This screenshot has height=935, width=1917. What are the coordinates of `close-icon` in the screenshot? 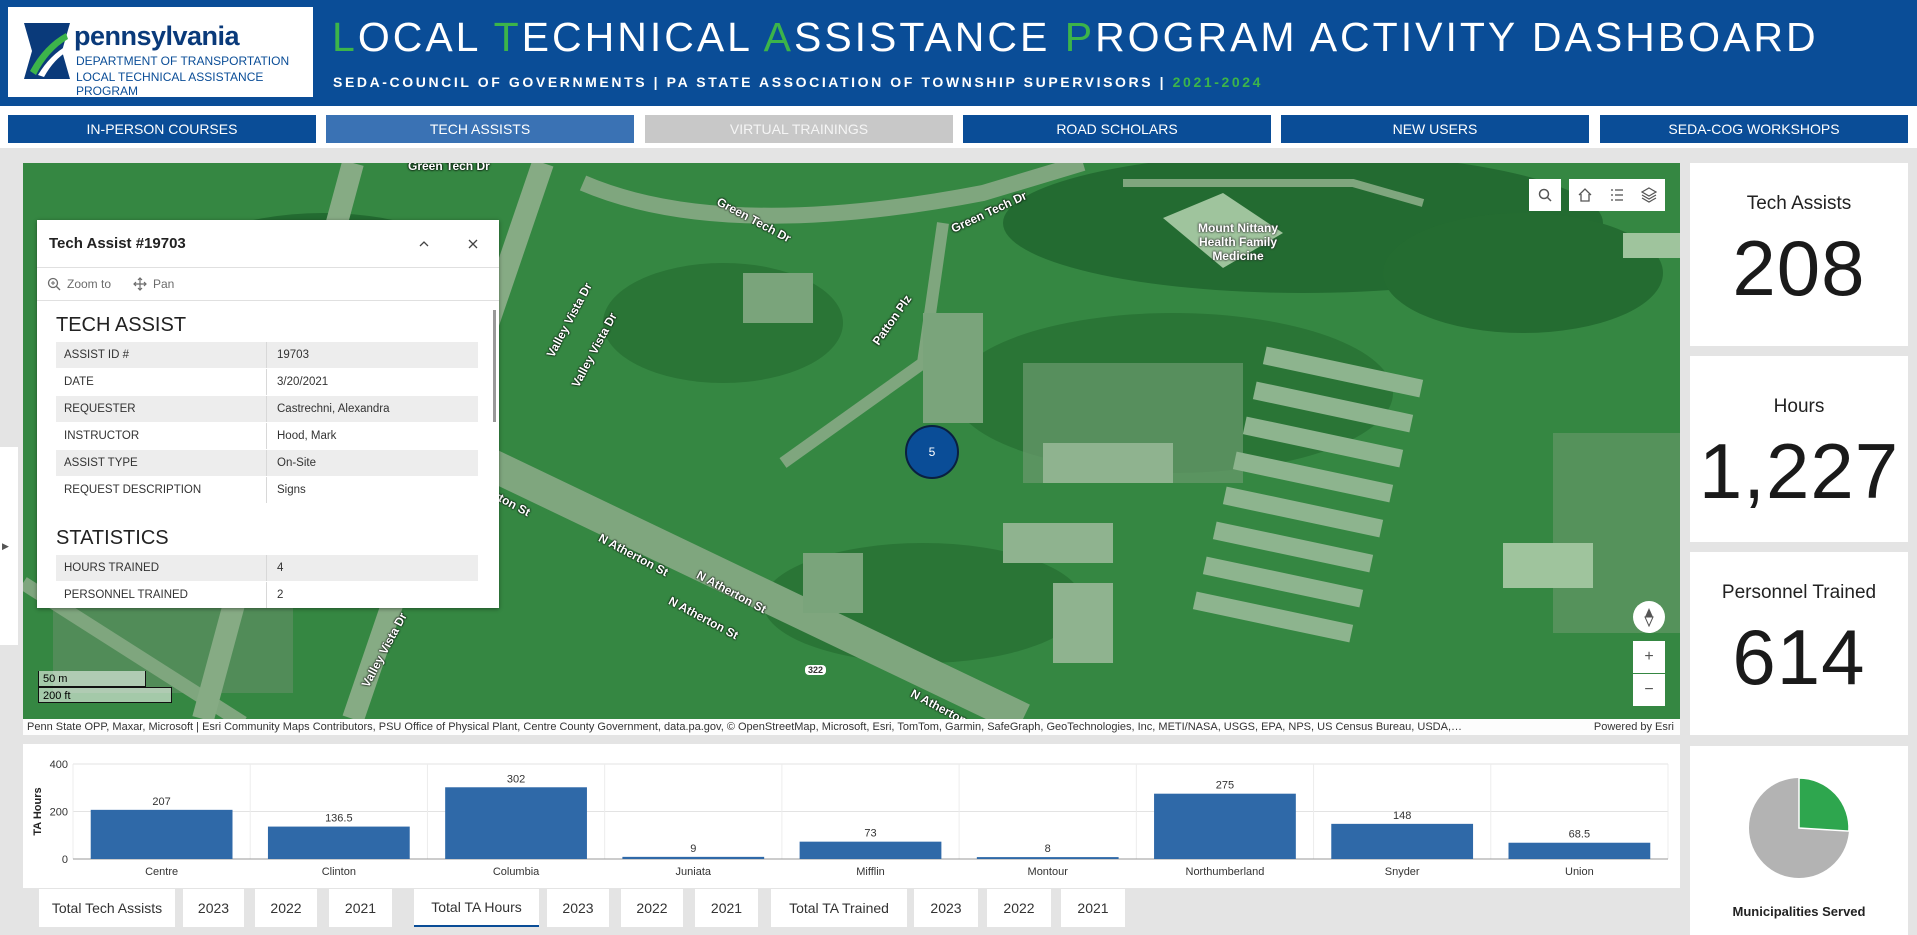 It's located at (473, 244).